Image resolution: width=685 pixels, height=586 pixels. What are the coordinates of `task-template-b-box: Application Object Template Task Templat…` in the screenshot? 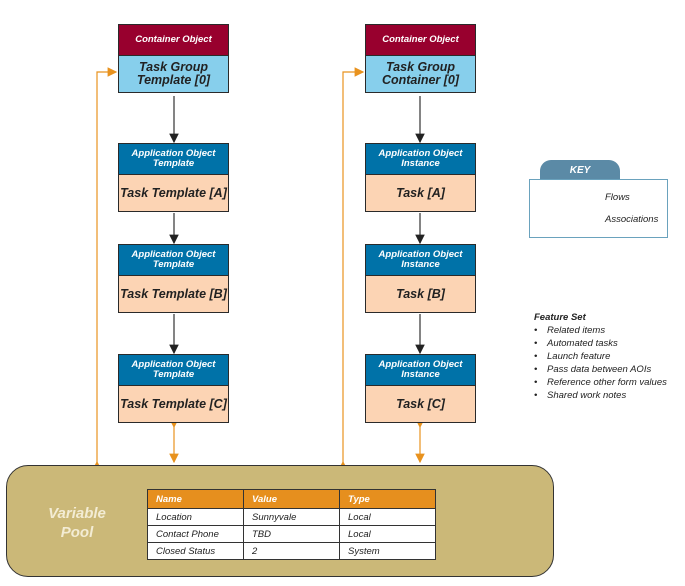 It's located at (173, 278).